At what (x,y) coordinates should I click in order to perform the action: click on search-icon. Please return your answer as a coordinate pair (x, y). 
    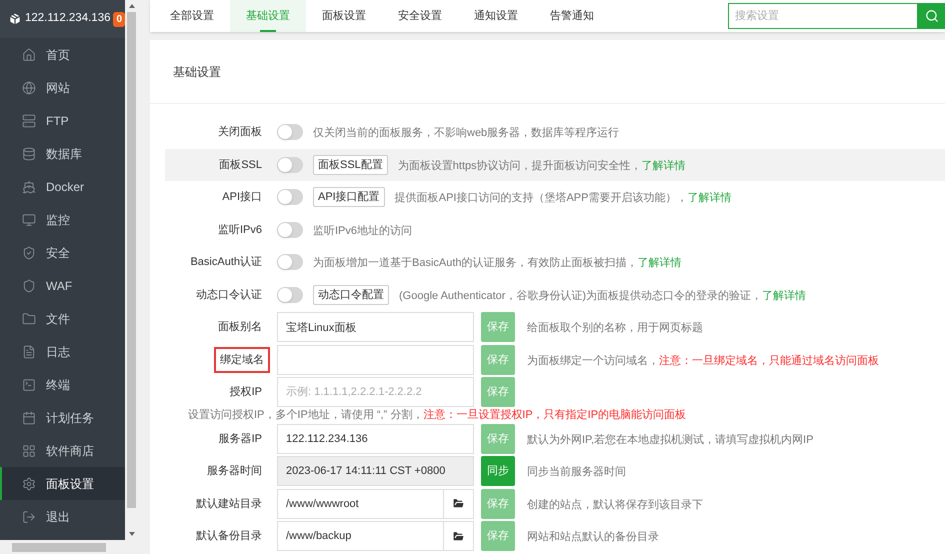
    Looking at the image, I should click on (931, 16).